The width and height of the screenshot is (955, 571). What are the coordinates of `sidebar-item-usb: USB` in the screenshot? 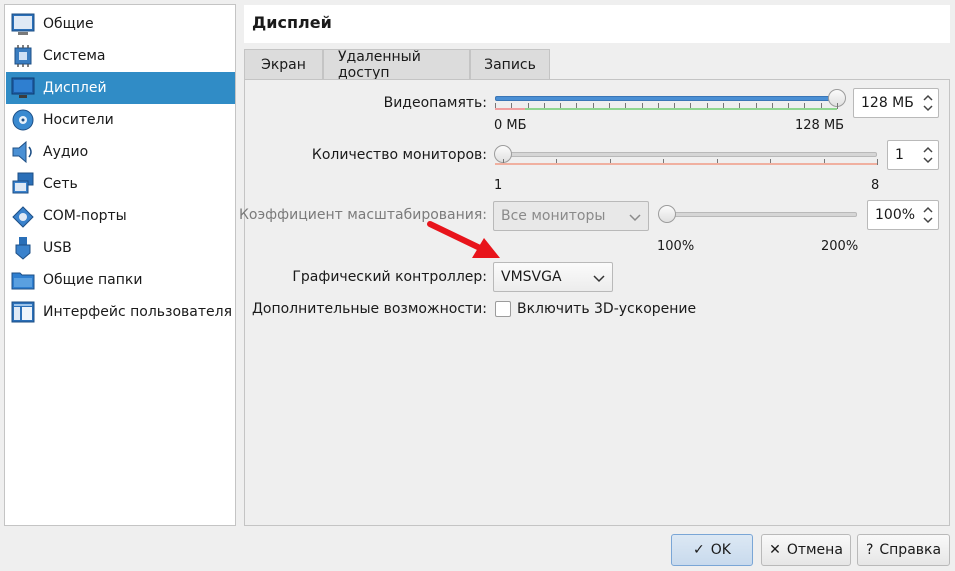 It's located at (120, 248).